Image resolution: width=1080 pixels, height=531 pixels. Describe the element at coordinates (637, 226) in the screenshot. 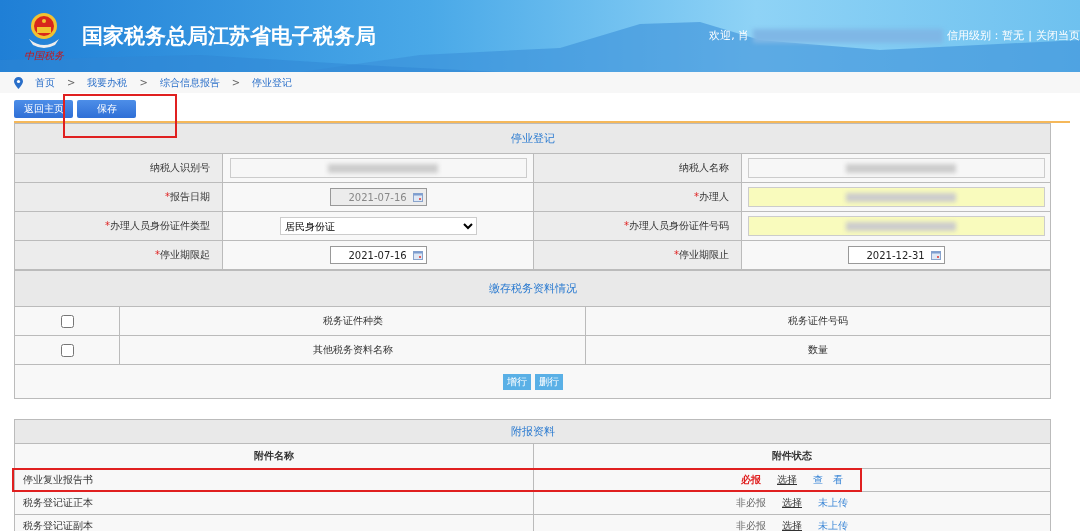

I see `field-label: *办理人员身份证件号码` at that location.